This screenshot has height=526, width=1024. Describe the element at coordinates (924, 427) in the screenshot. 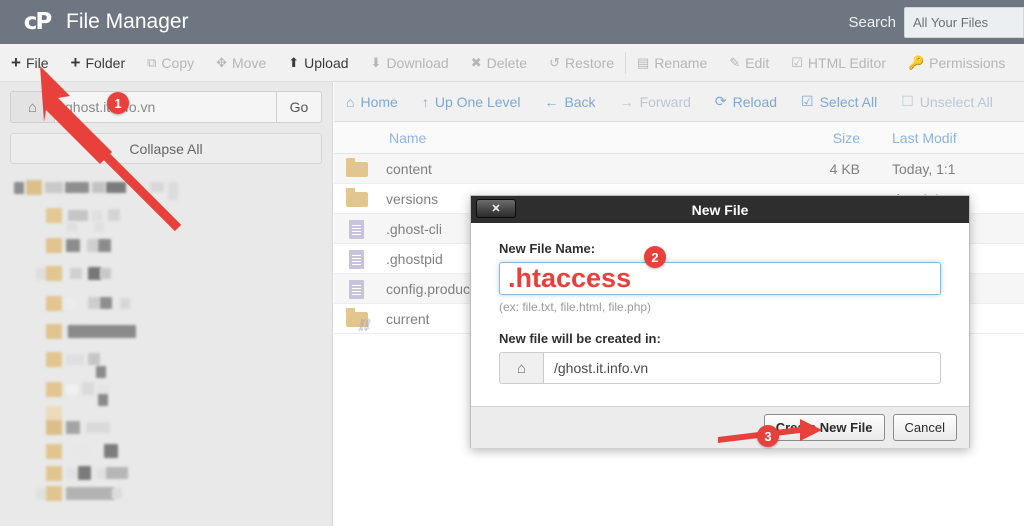

I see `cancel-button: Cancel` at that location.